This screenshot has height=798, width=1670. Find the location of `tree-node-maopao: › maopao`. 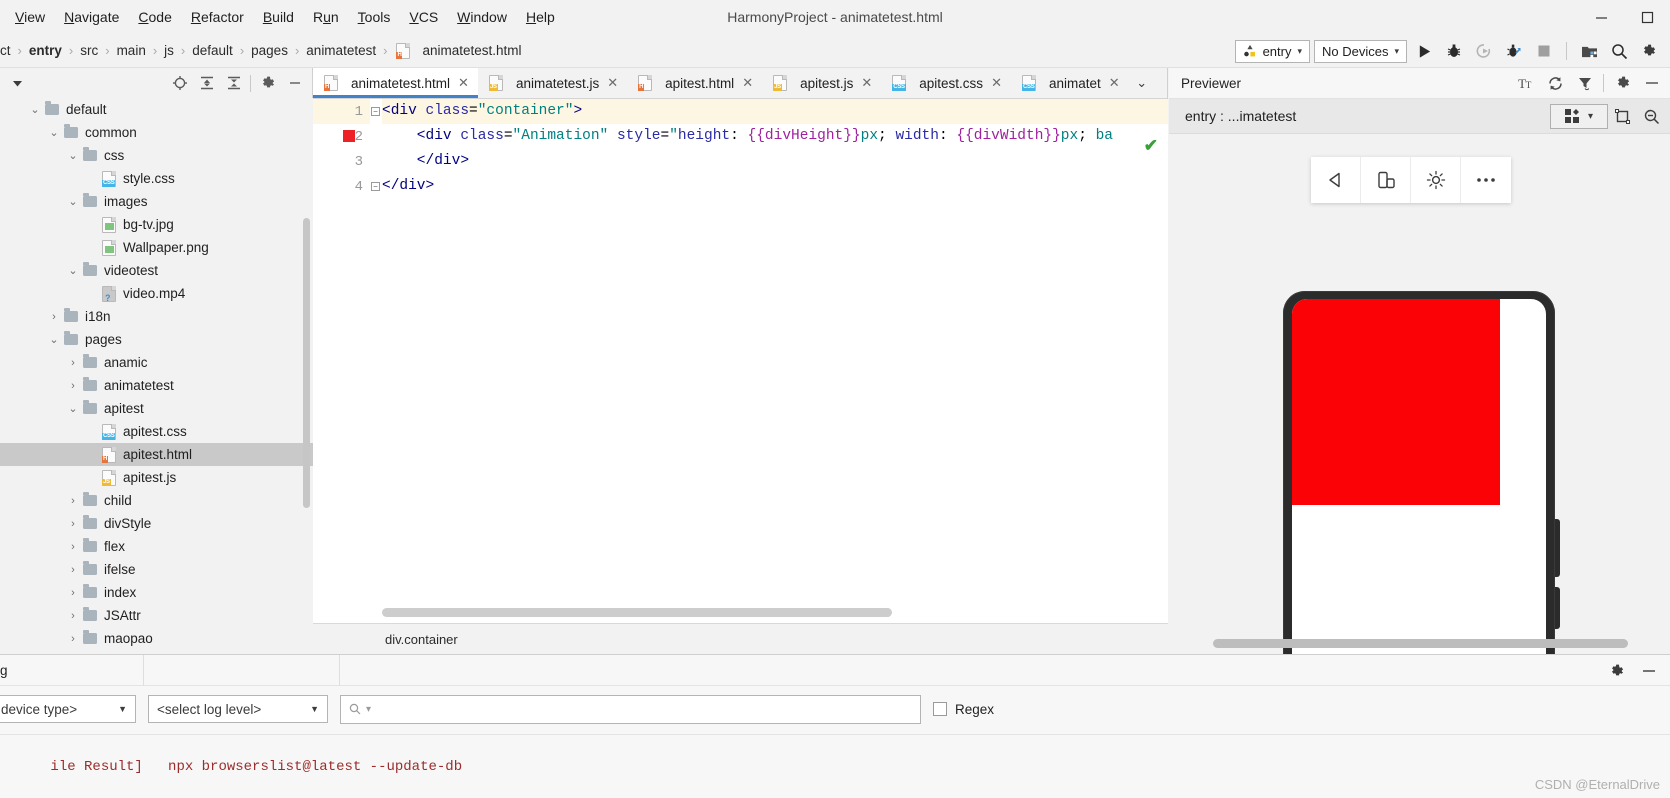

tree-node-maopao: › maopao is located at coordinates (156, 638).